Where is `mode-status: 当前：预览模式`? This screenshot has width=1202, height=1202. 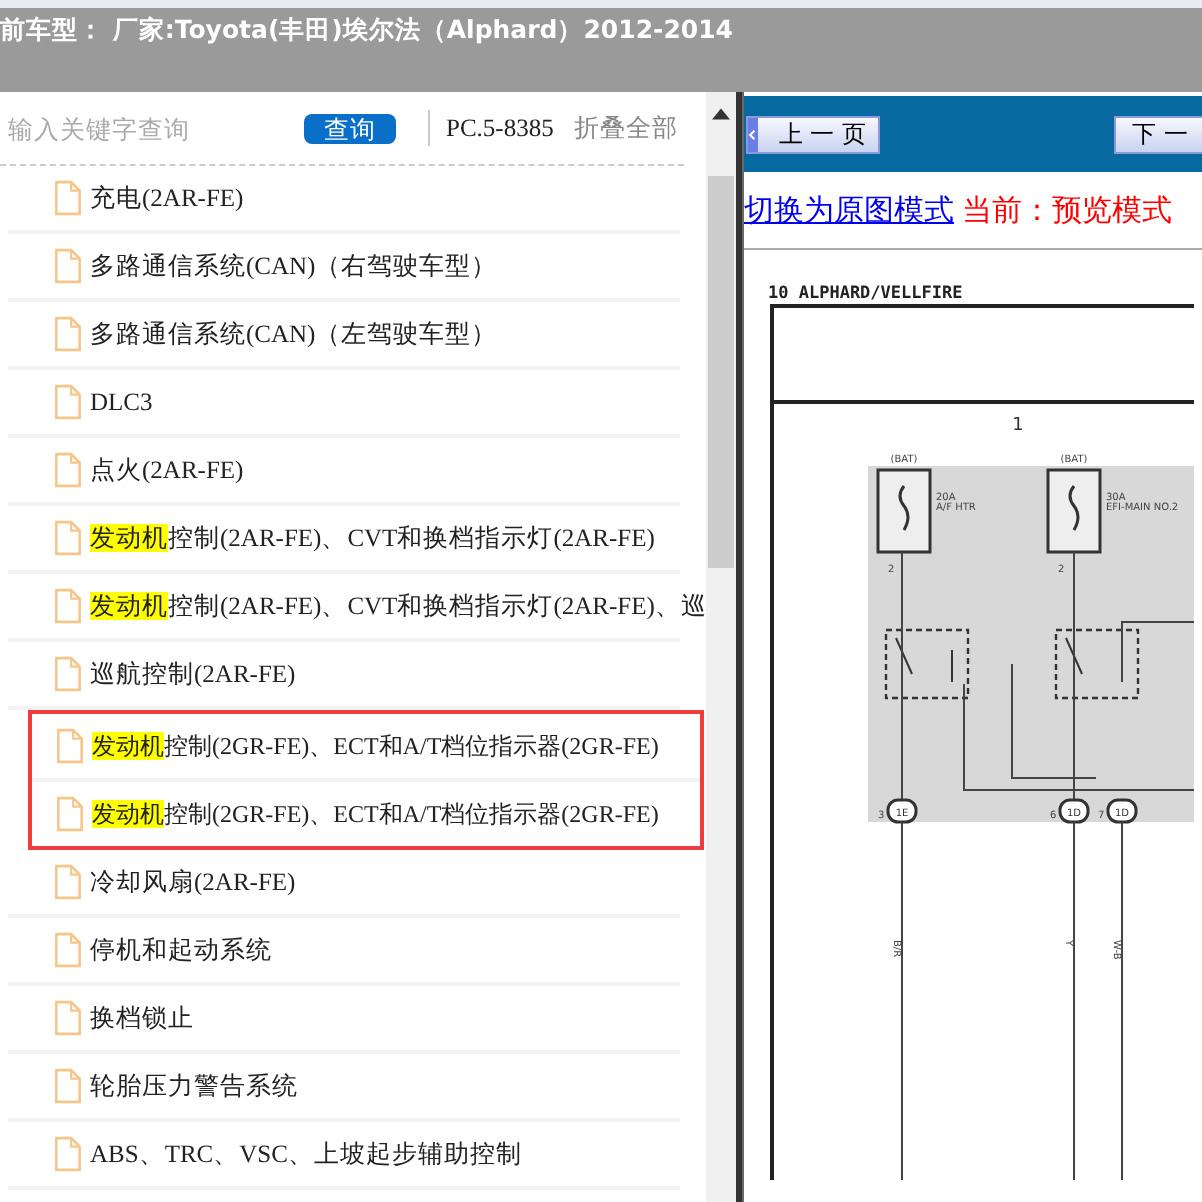
mode-status: 当前：预览模式 is located at coordinates (1067, 210).